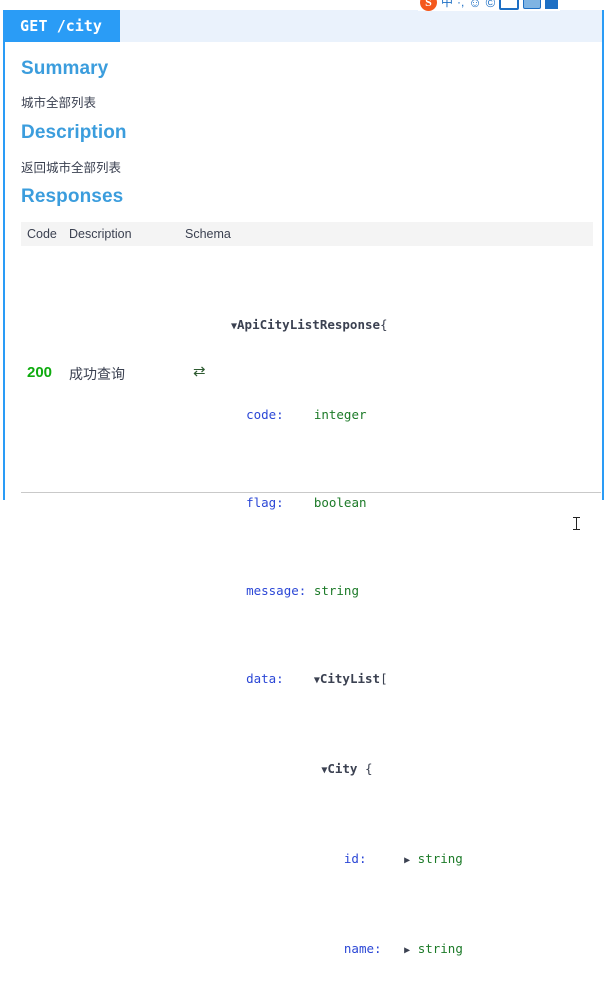 The height and width of the screenshot is (1000, 611). Describe the element at coordinates (97, 374) in the screenshot. I see `response-description-text: 成功查询` at that location.